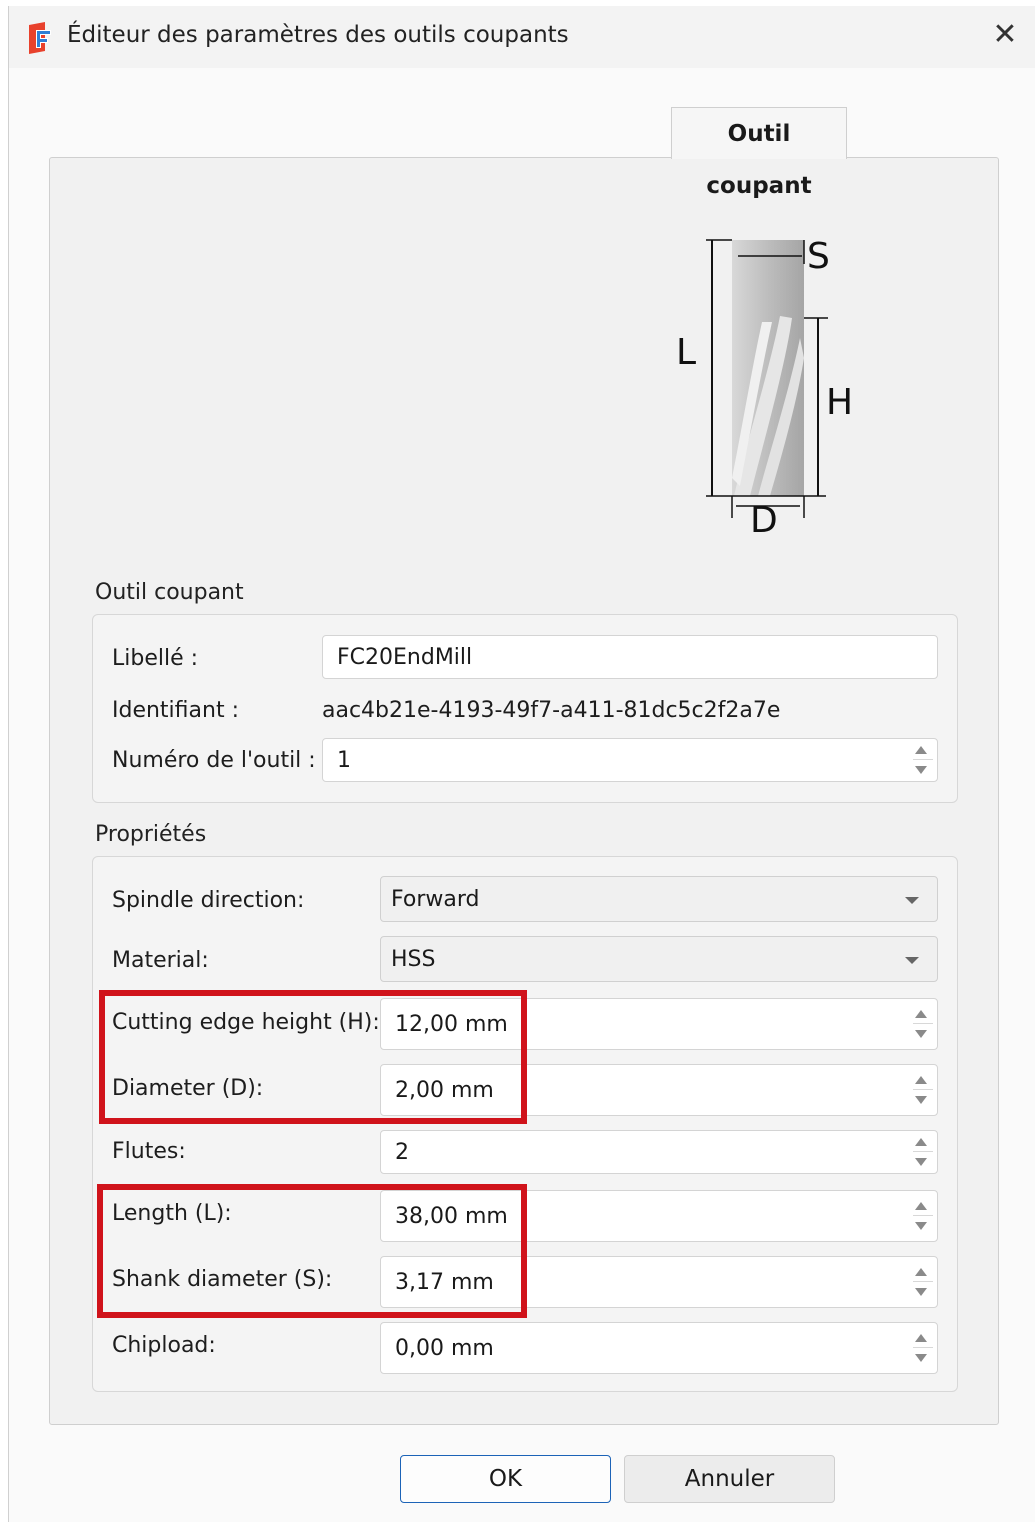  What do you see at coordinates (923, 1282) in the screenshot?
I see `shank-diameter-spinner` at bounding box center [923, 1282].